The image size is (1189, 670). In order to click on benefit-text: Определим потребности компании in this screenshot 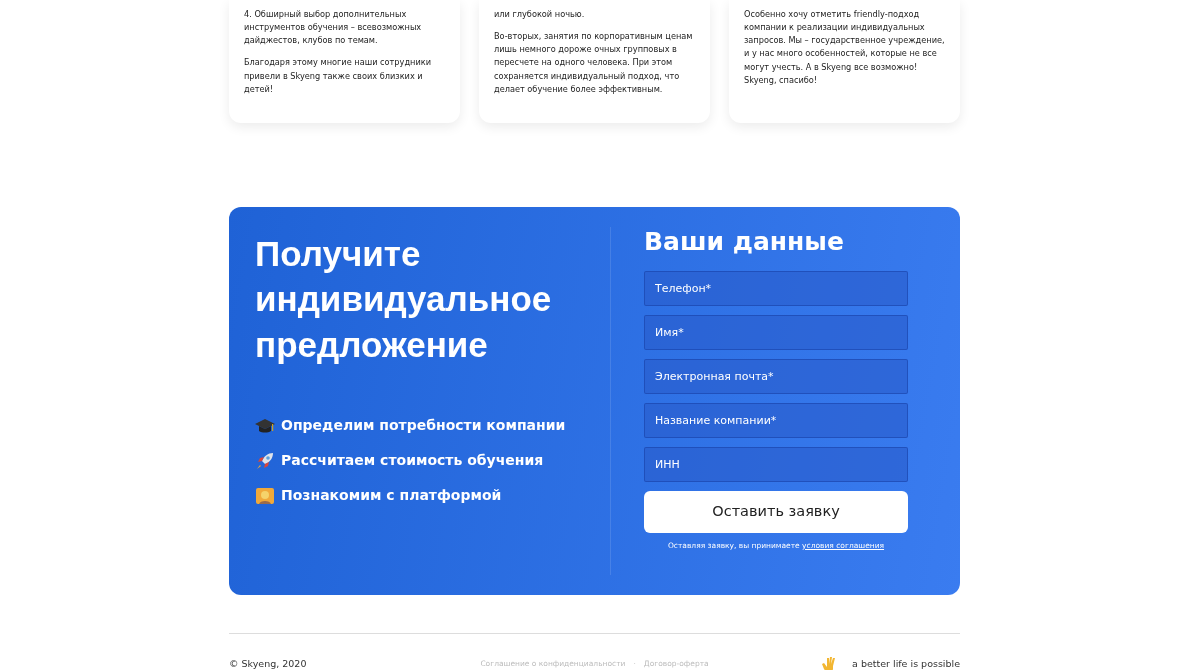, I will do `click(423, 426)`.